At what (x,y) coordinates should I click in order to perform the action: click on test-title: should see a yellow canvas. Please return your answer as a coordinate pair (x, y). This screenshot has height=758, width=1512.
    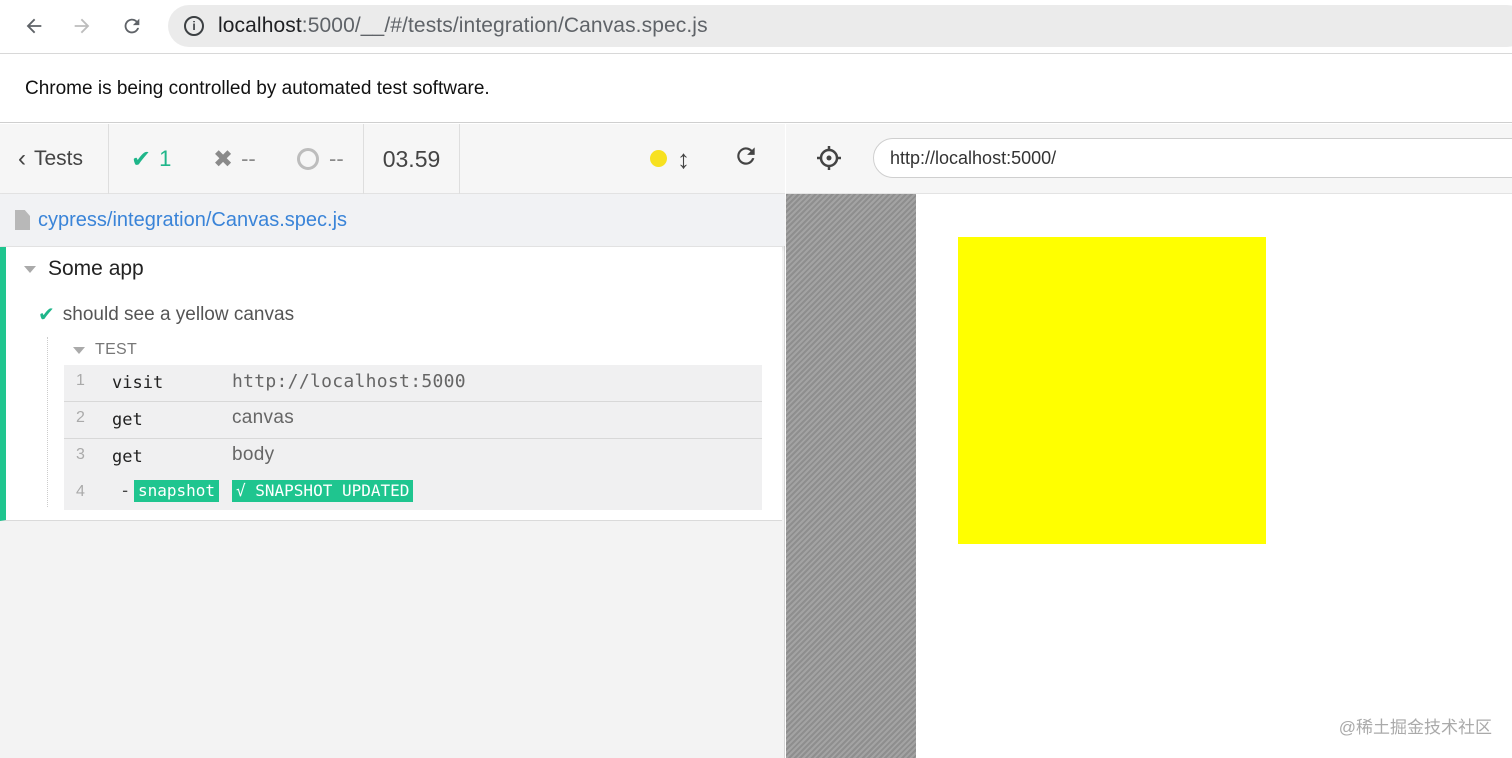
    Looking at the image, I should click on (178, 314).